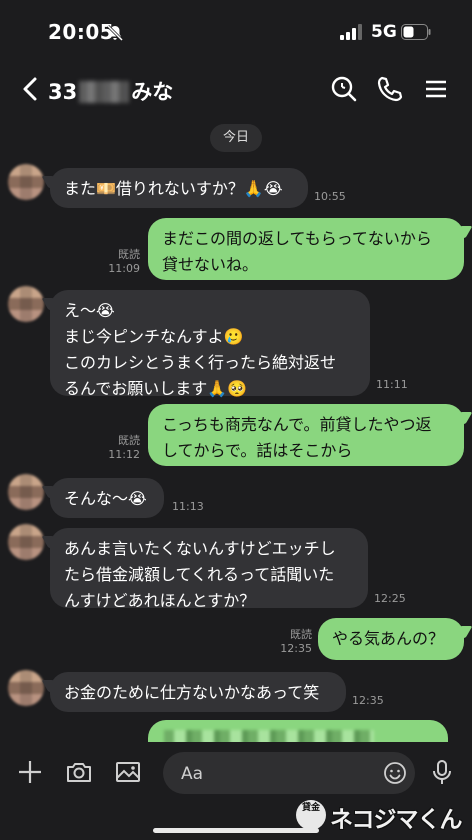  Describe the element at coordinates (276, 774) in the screenshot. I see `message-input` at that location.